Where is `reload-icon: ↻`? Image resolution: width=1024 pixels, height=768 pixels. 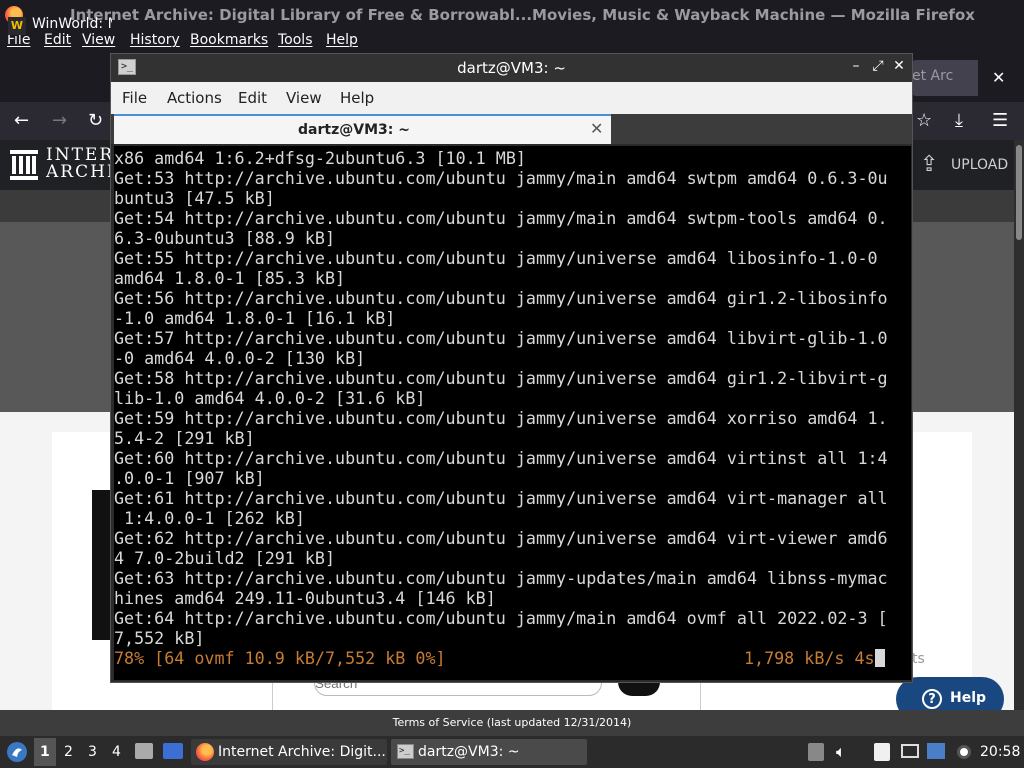
reload-icon: ↻ is located at coordinates (95, 120).